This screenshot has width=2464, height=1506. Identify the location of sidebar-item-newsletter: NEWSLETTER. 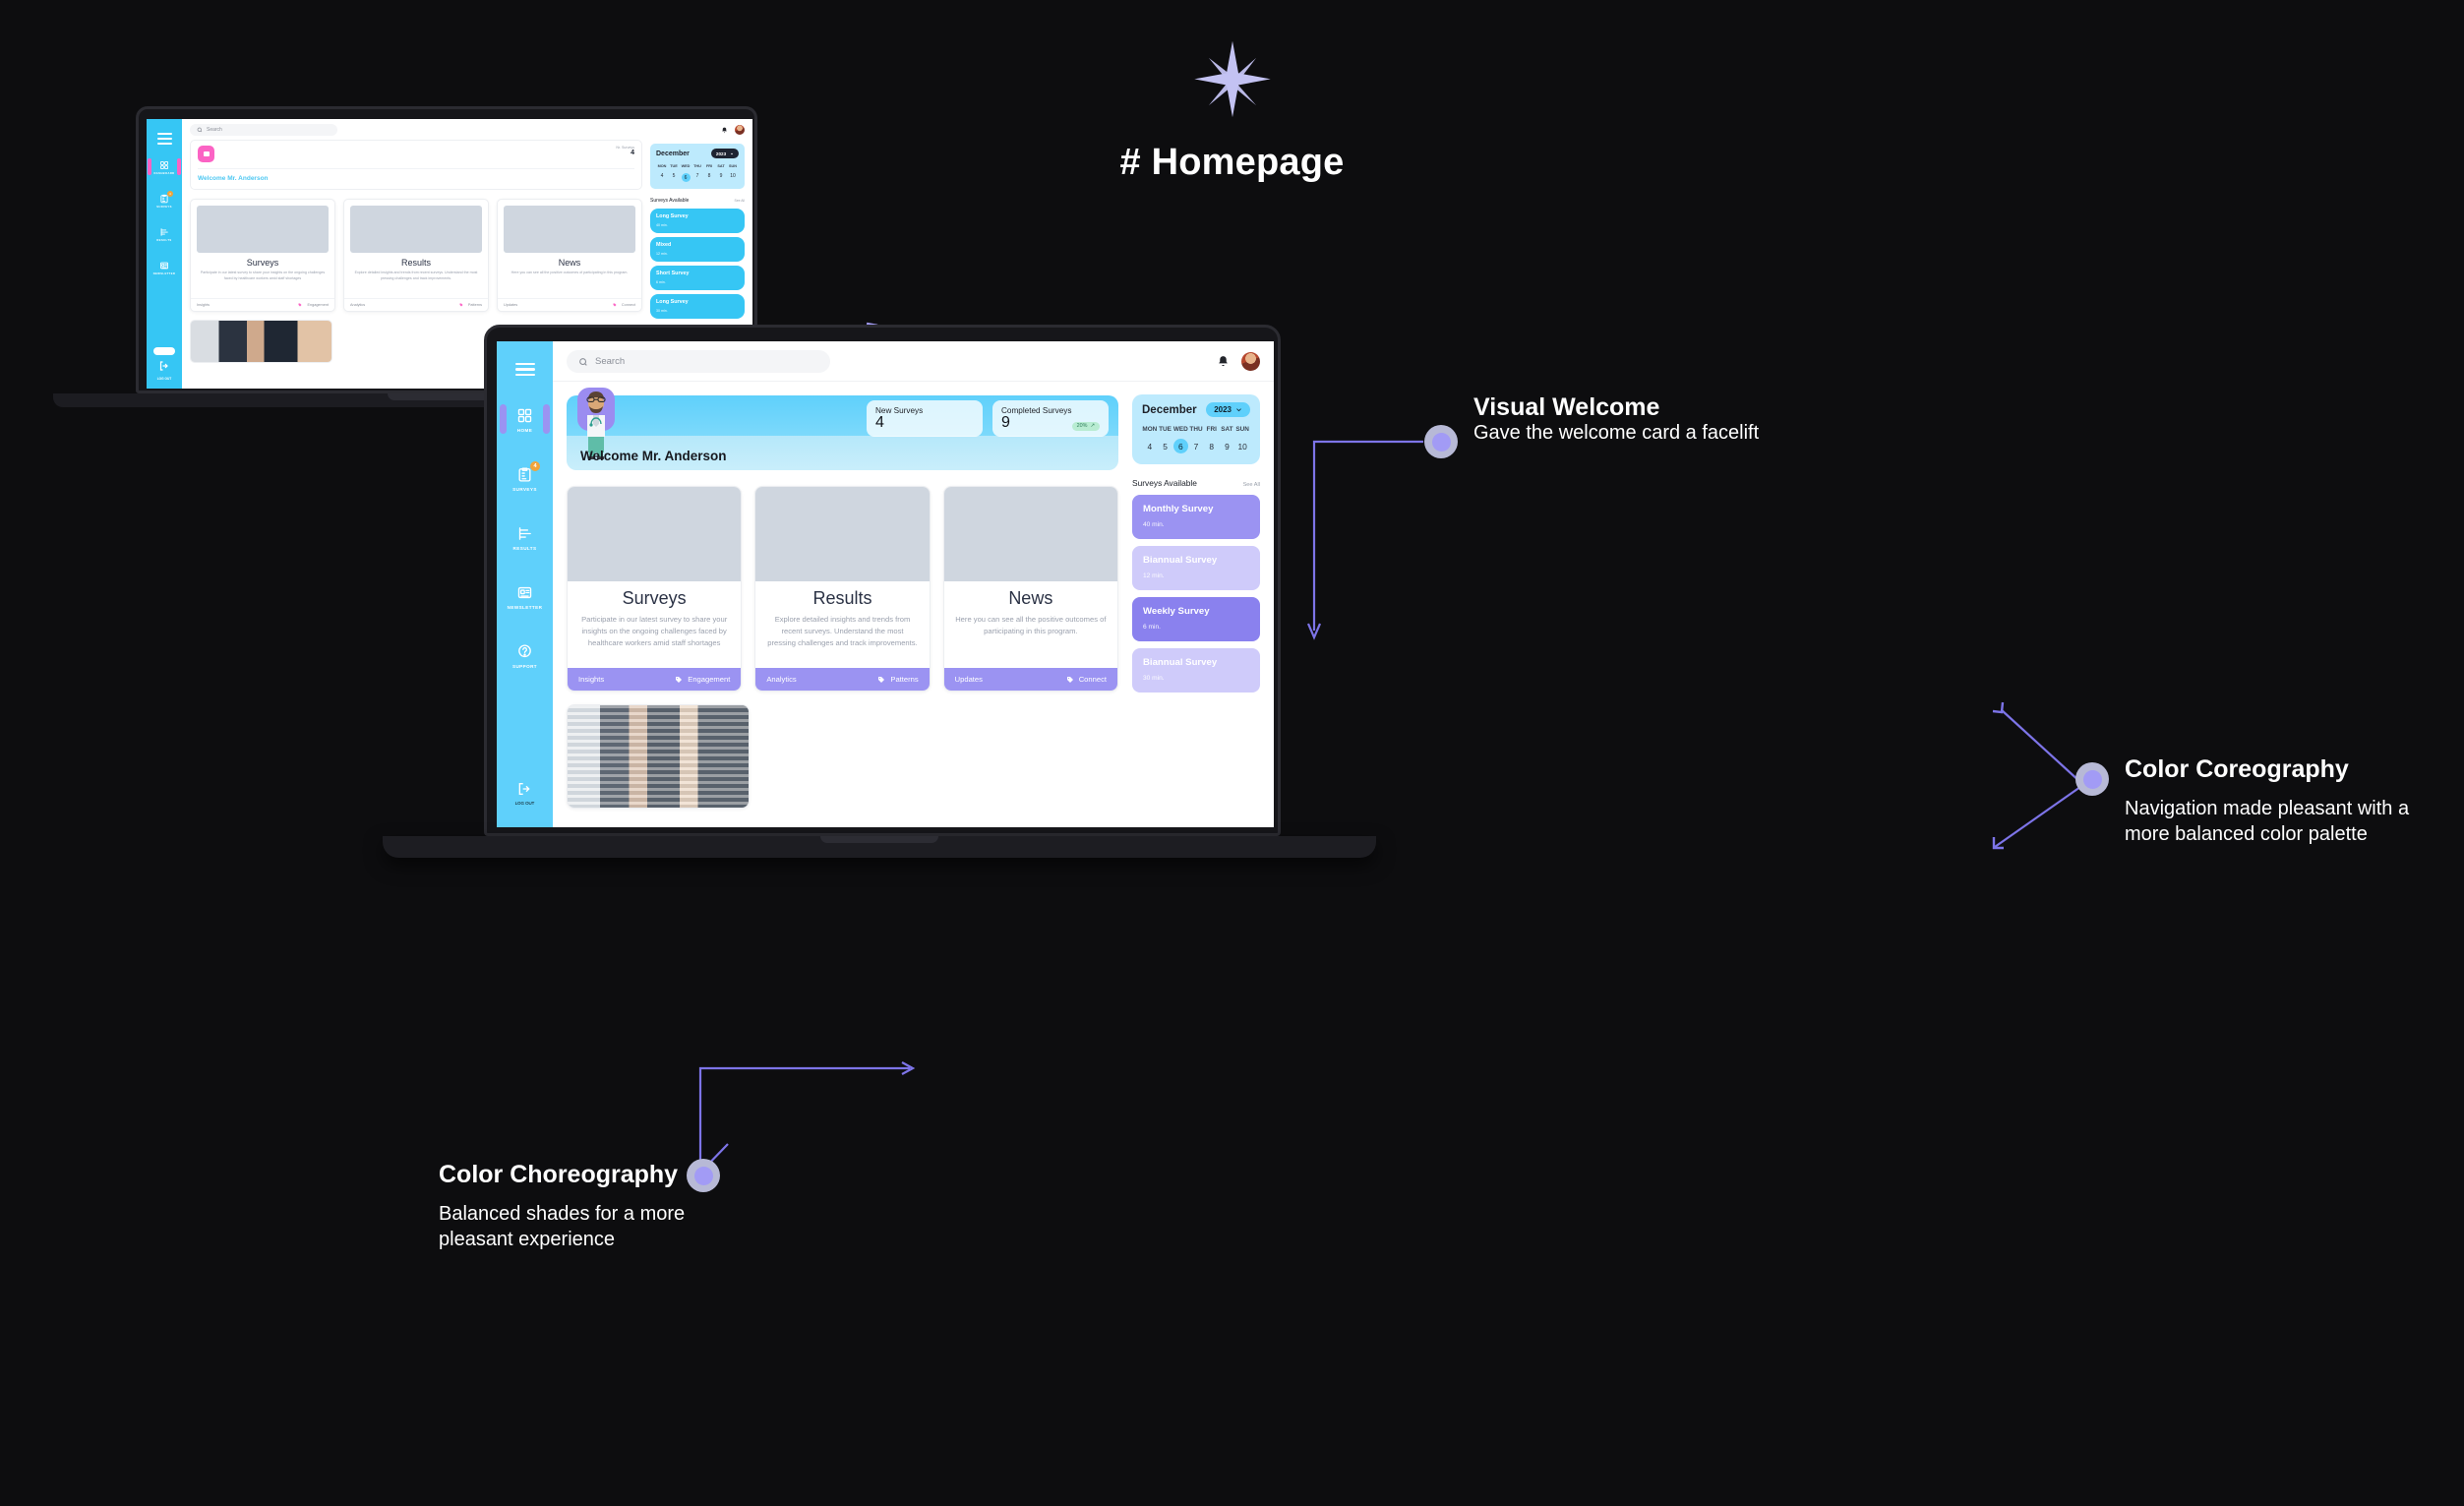
(525, 597).